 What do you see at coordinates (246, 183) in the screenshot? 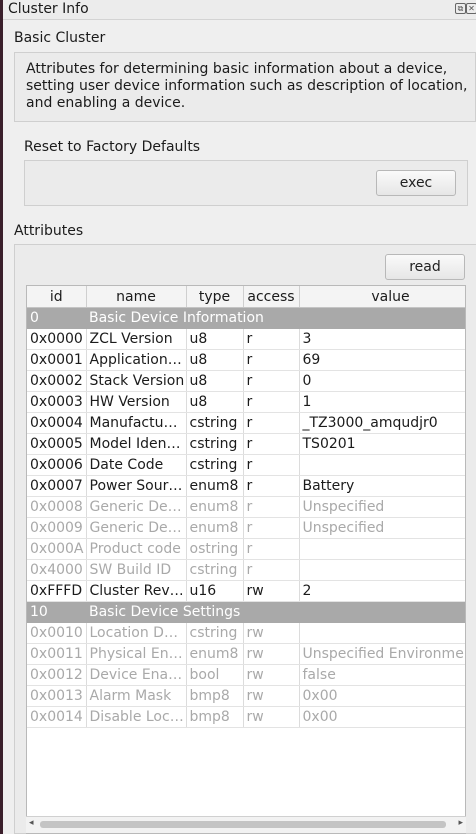
I see `reset-box: exec` at bounding box center [246, 183].